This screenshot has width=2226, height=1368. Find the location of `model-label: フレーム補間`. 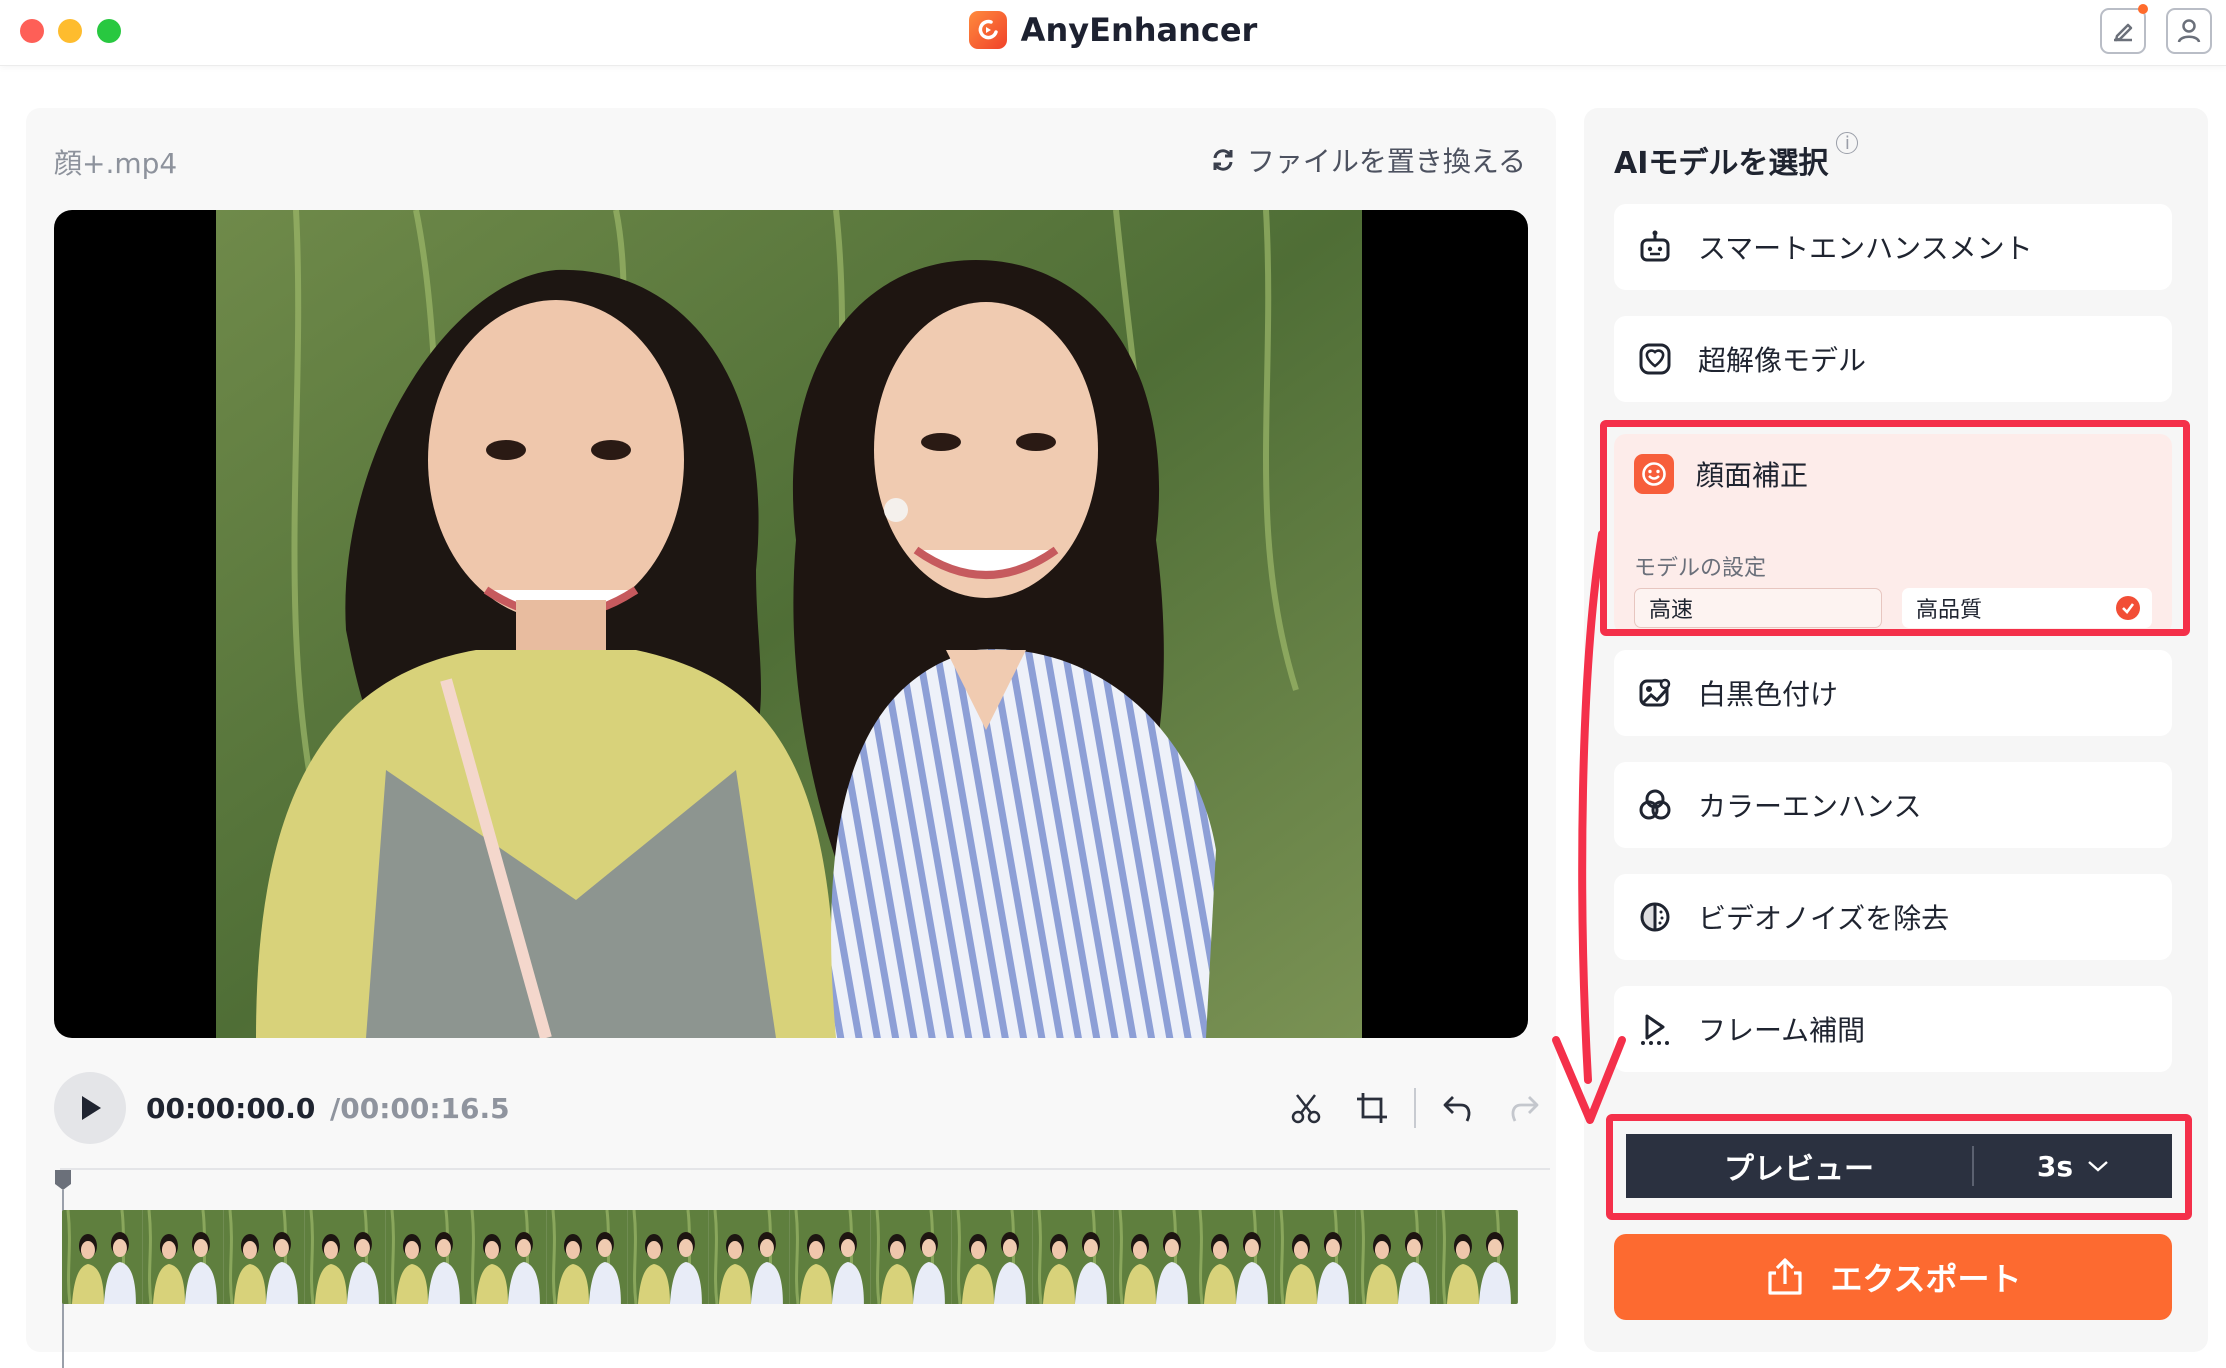

model-label: フレーム補間 is located at coordinates (1782, 1030).